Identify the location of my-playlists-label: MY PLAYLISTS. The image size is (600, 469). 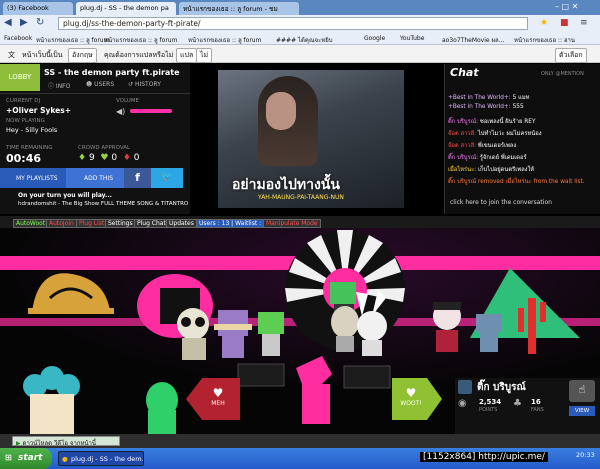
(37, 178).